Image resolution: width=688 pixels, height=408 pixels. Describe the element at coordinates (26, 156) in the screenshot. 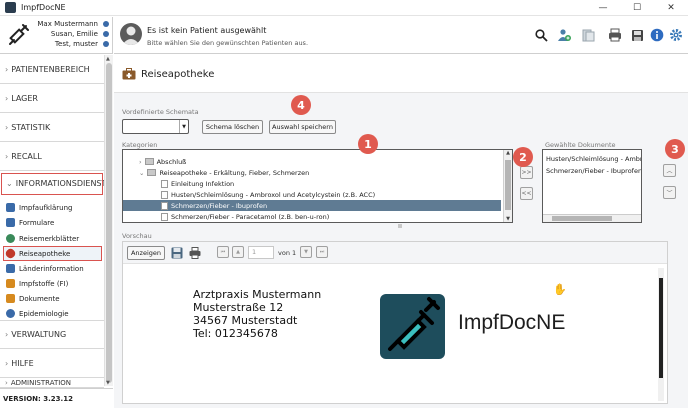

I see `section-label: RECALL` at that location.